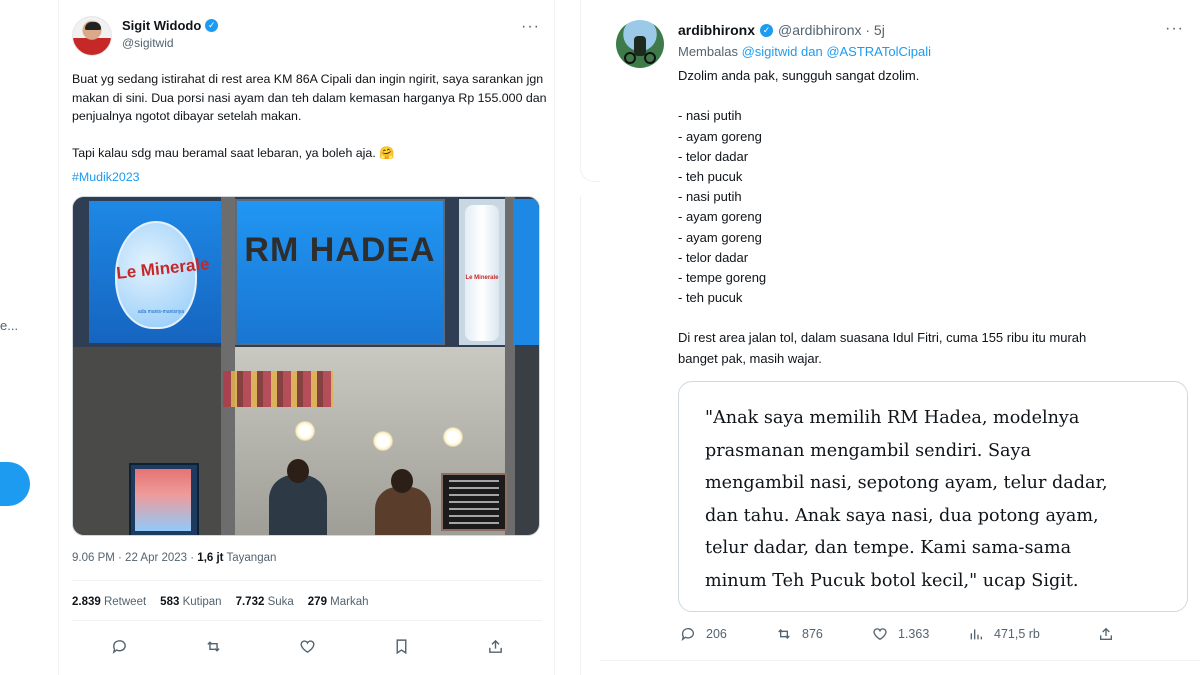 Image resolution: width=1200 pixels, height=675 pixels. Describe the element at coordinates (888, 548) in the screenshot. I see `quote-line: telur dadar, dan tempe. Kami sama-sama` at that location.